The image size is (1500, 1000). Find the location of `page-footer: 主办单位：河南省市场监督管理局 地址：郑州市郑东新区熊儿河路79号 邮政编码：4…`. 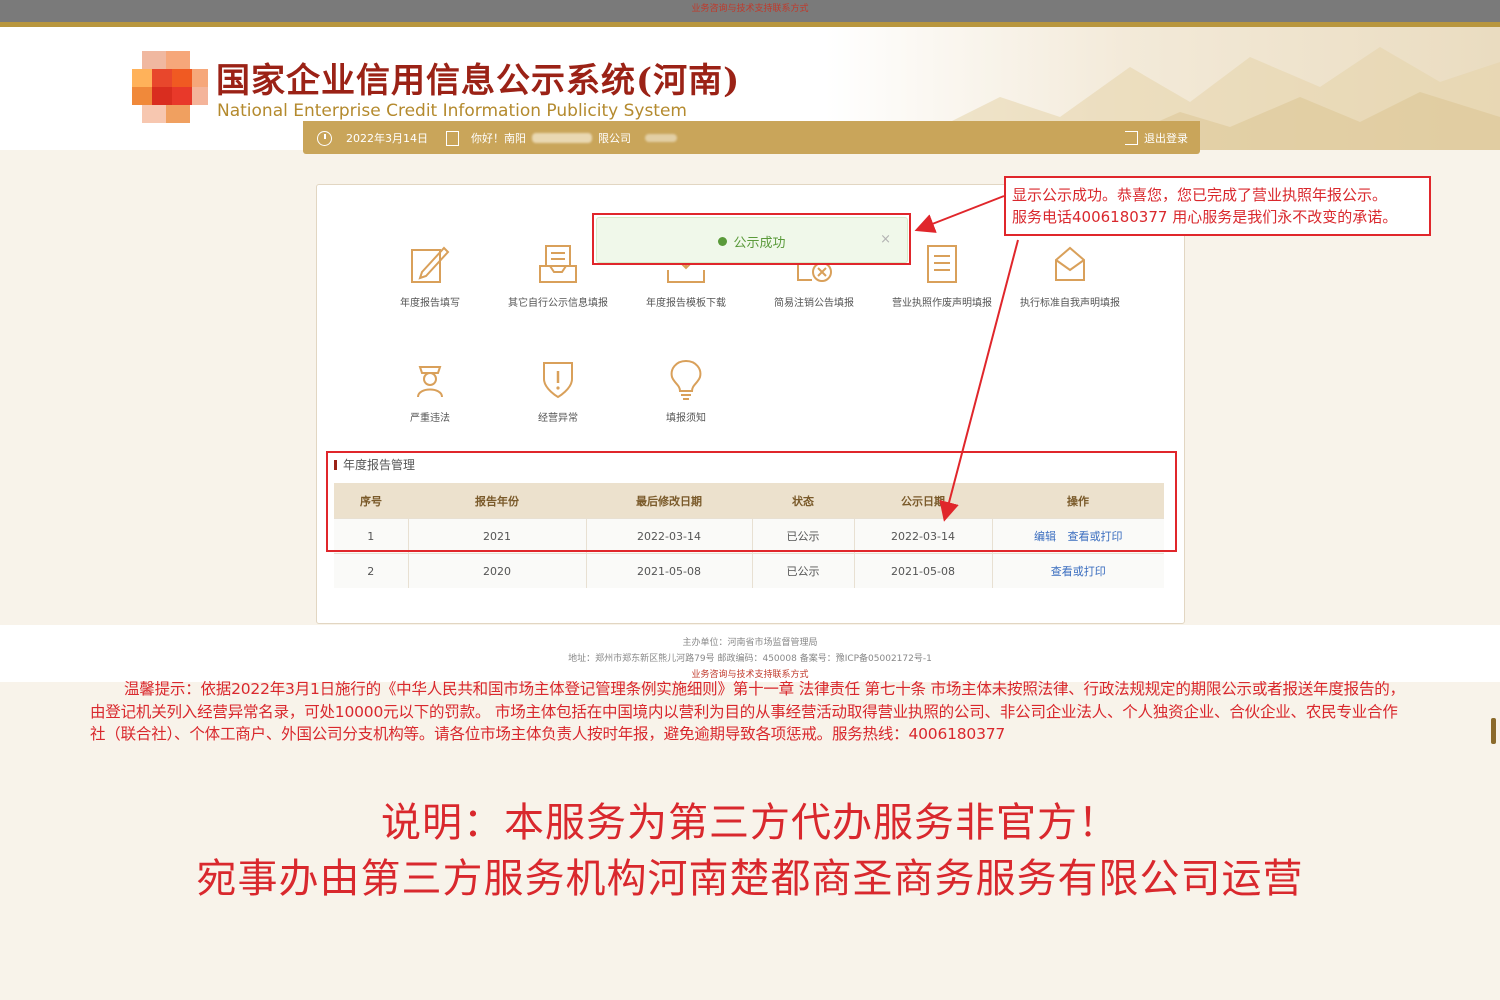

page-footer: 主办单位：河南省市场监督管理局 地址：郑州市郑东新区熊儿河路79号 邮政编码：4… is located at coordinates (750, 653).